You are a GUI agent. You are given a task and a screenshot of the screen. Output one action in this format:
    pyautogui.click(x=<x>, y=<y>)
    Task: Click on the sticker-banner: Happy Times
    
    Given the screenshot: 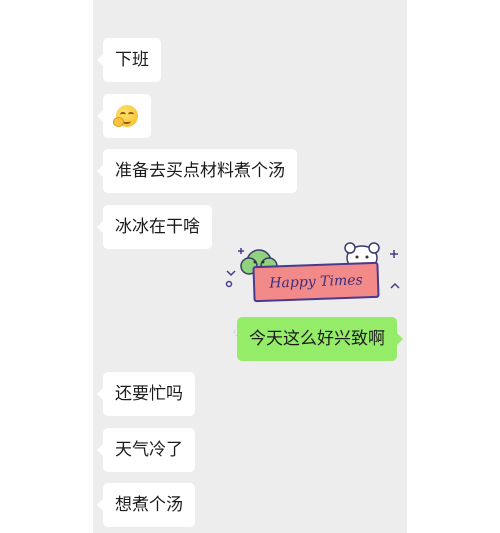 What is the action you would take?
    pyautogui.click(x=316, y=282)
    